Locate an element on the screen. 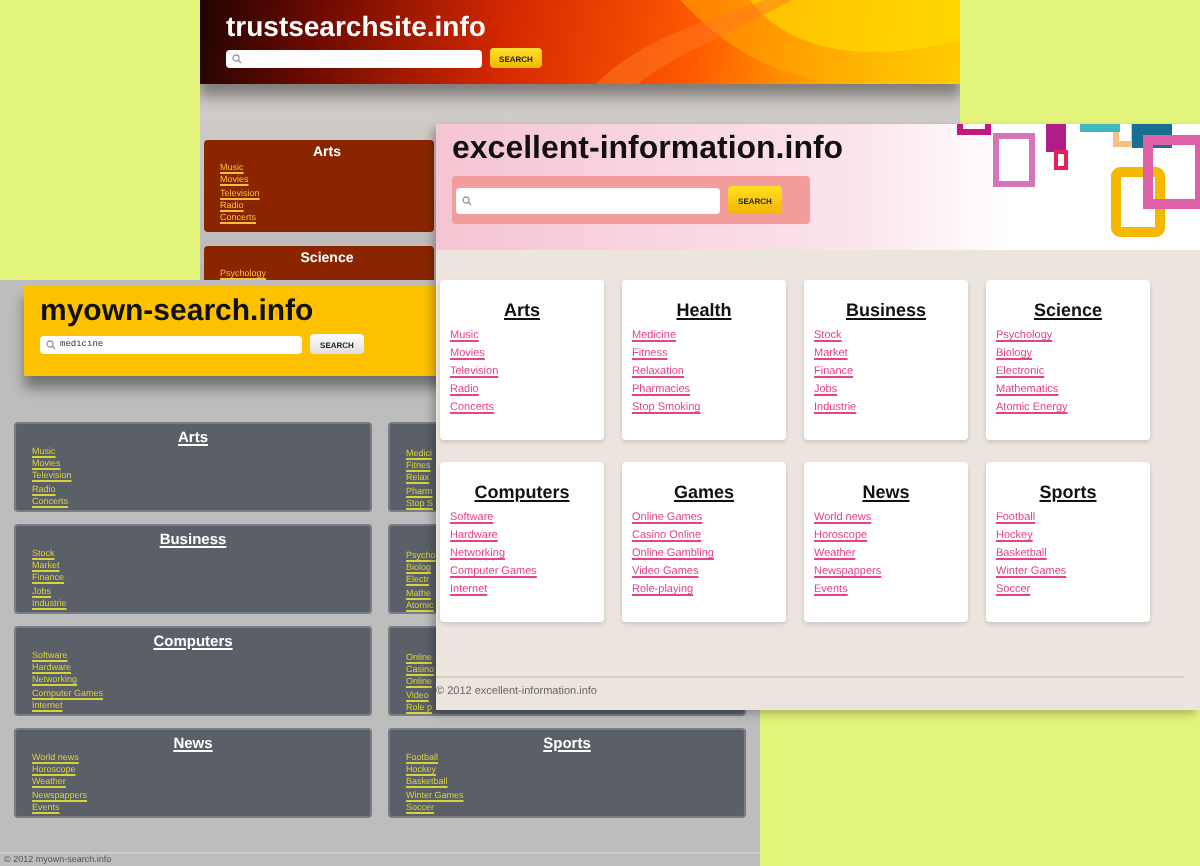  category-title: Computers is located at coordinates (522, 492).